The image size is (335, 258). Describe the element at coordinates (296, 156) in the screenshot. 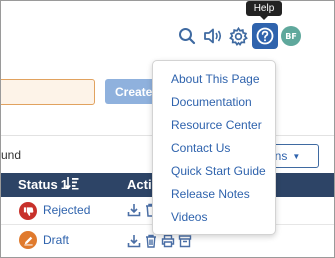

I see `caret-down-icon: ▼` at that location.